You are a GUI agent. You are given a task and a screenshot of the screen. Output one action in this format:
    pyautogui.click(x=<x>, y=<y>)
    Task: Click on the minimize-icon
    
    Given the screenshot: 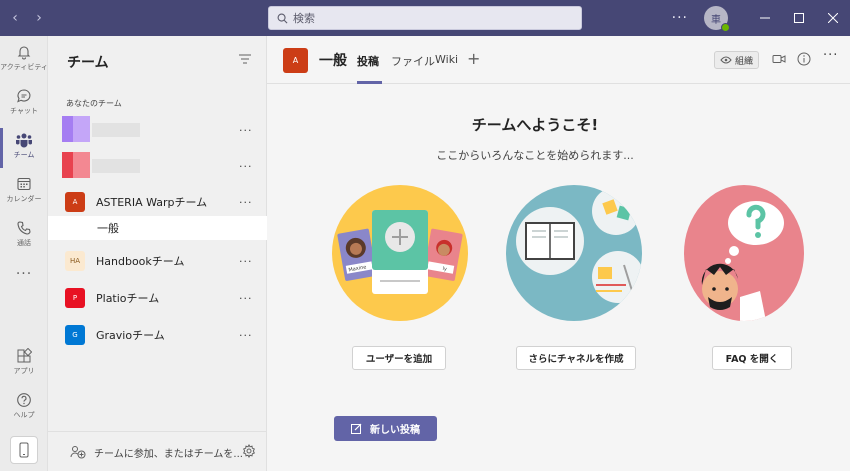 What is the action you would take?
    pyautogui.click(x=765, y=18)
    